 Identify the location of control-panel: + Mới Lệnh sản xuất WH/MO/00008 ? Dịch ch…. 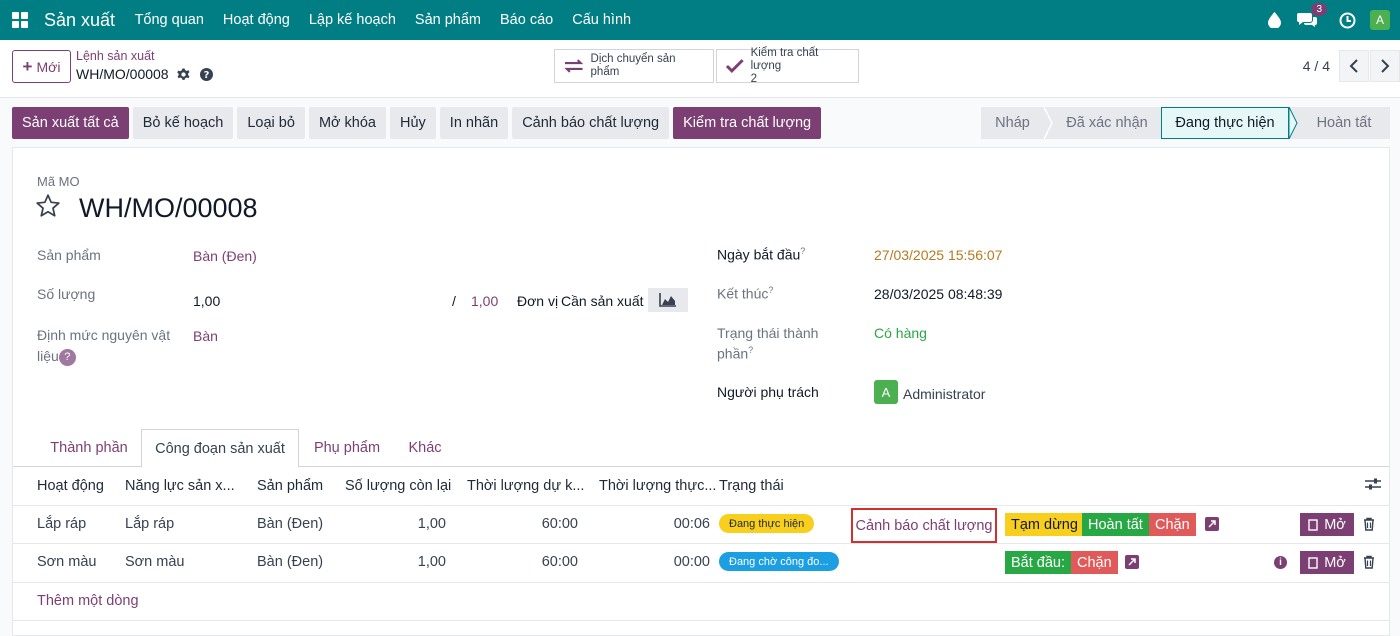
(700, 69).